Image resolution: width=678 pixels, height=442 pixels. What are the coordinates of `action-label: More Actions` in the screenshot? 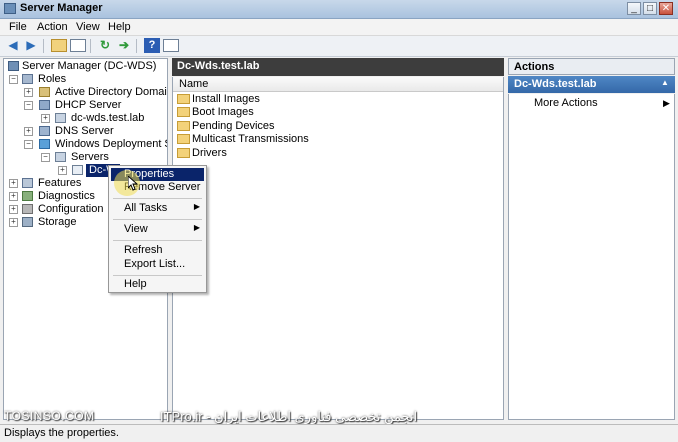 It's located at (566, 103).